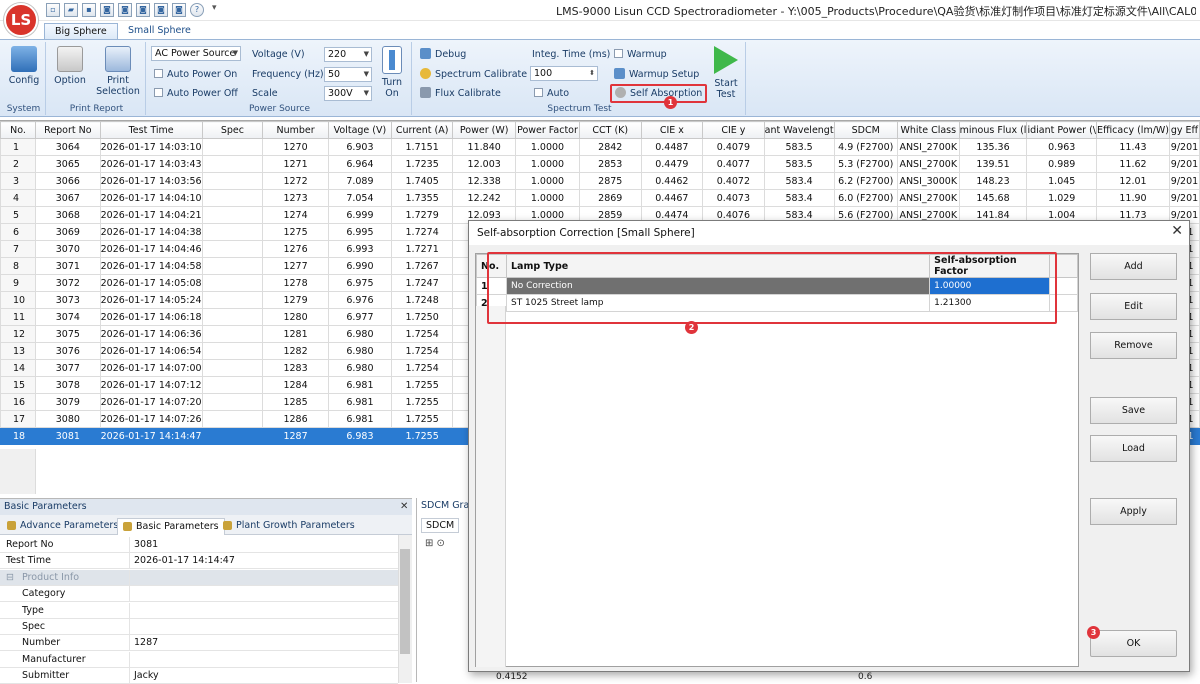  I want to click on grid-cell: 3080, so click(68, 419).